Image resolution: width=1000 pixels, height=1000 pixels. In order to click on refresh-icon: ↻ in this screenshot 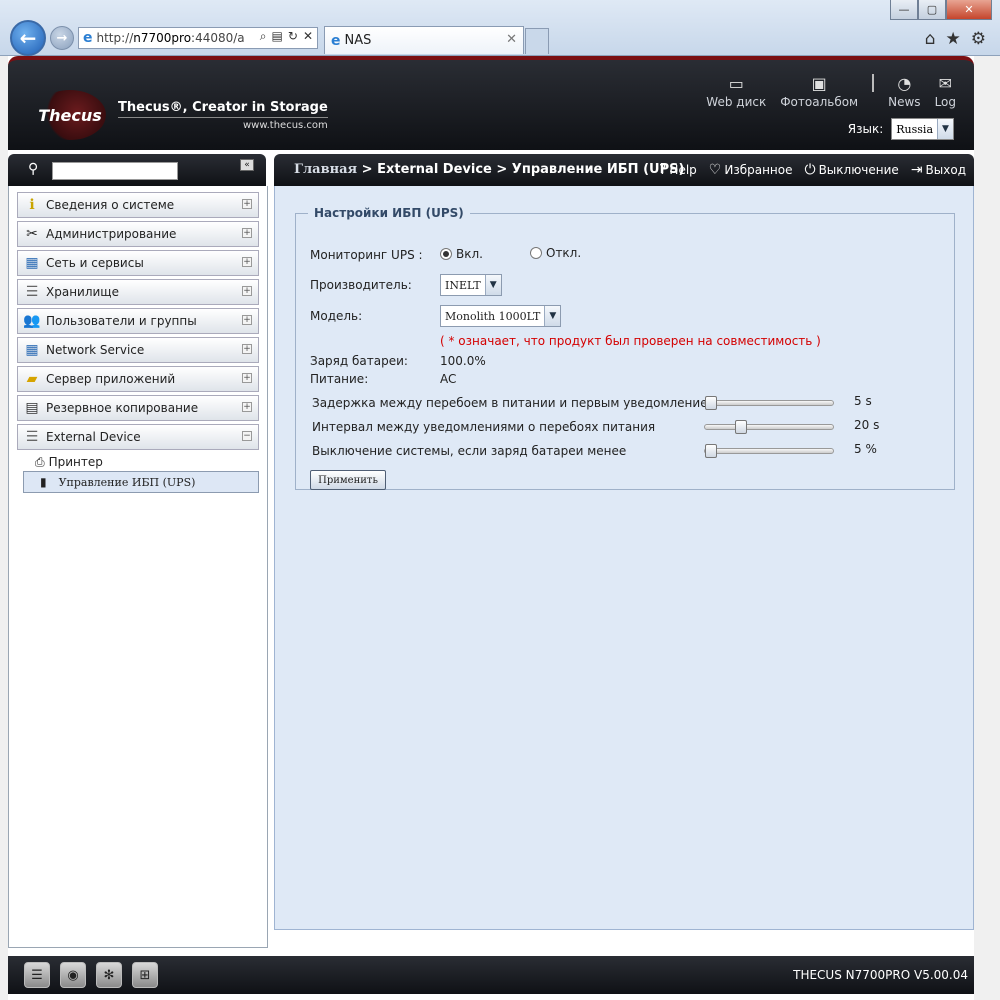, I will do `click(293, 36)`.